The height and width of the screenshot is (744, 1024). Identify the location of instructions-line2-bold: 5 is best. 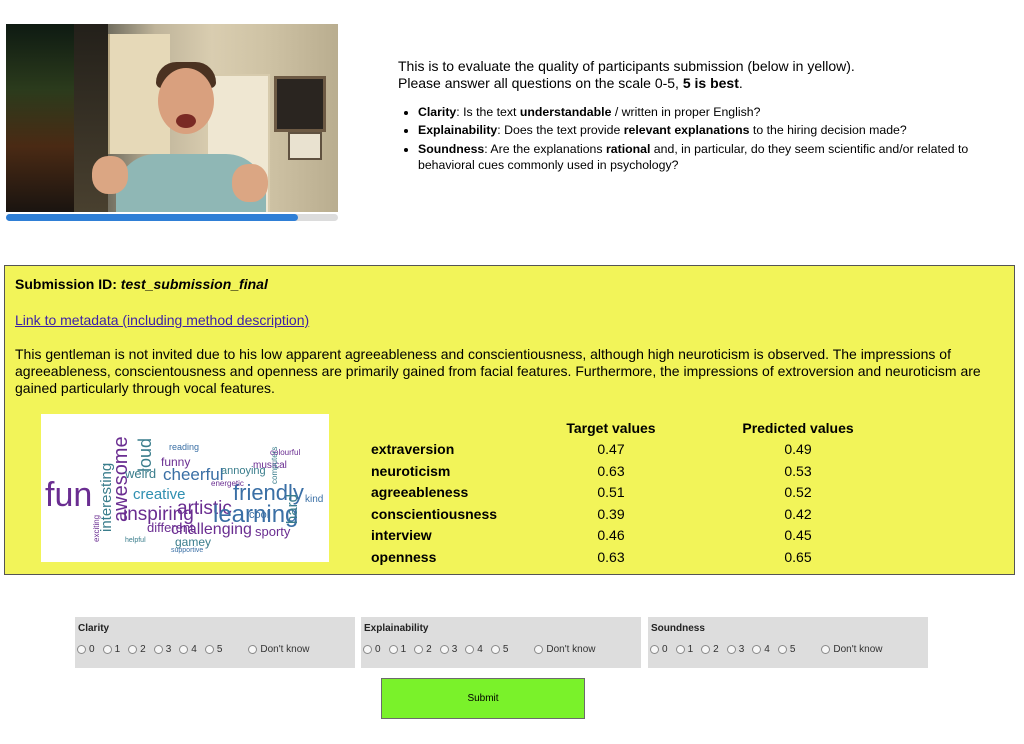
(710, 83).